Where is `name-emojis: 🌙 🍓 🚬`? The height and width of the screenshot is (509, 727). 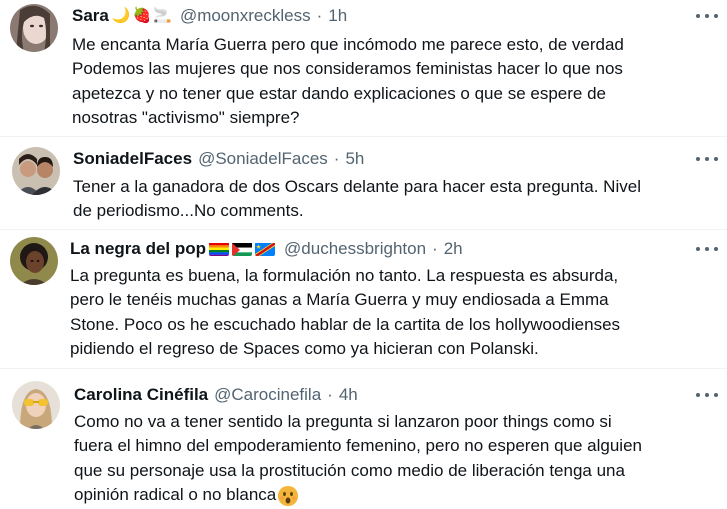 name-emojis: 🌙 🍓 🚬 is located at coordinates (143, 16).